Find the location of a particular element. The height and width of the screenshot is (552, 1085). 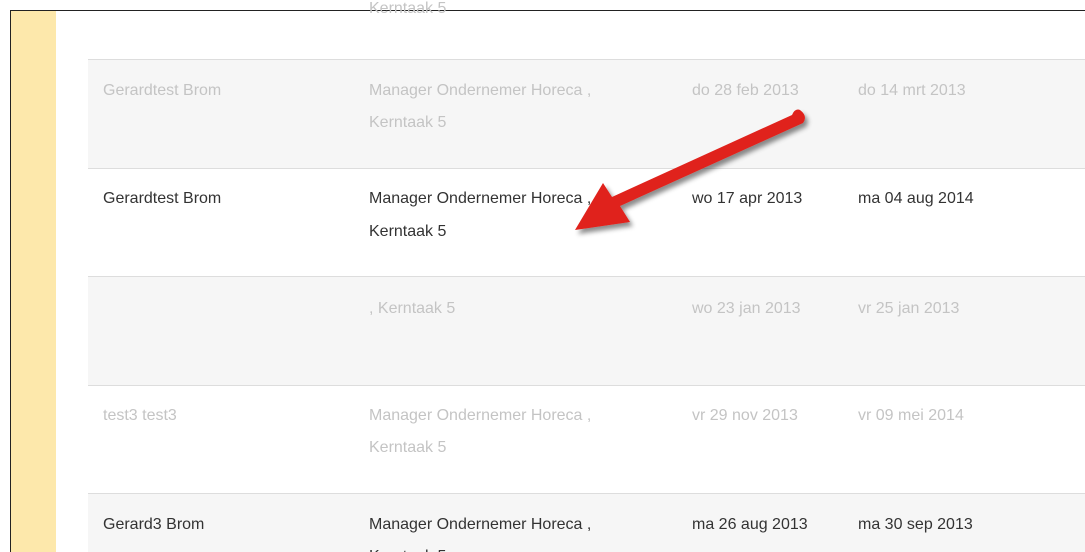

row-start-date: ma 26 aug 2013 is located at coordinates (750, 524).